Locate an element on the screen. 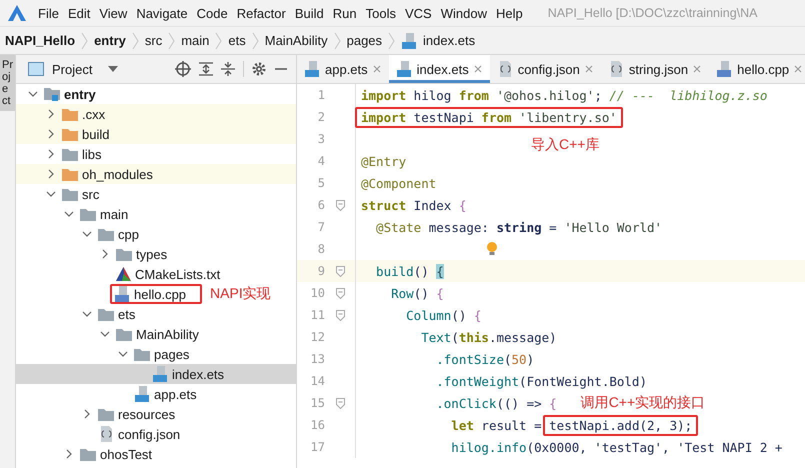 This screenshot has height=468, width=805. breadcrumb-item: MainAbility is located at coordinates (296, 40).